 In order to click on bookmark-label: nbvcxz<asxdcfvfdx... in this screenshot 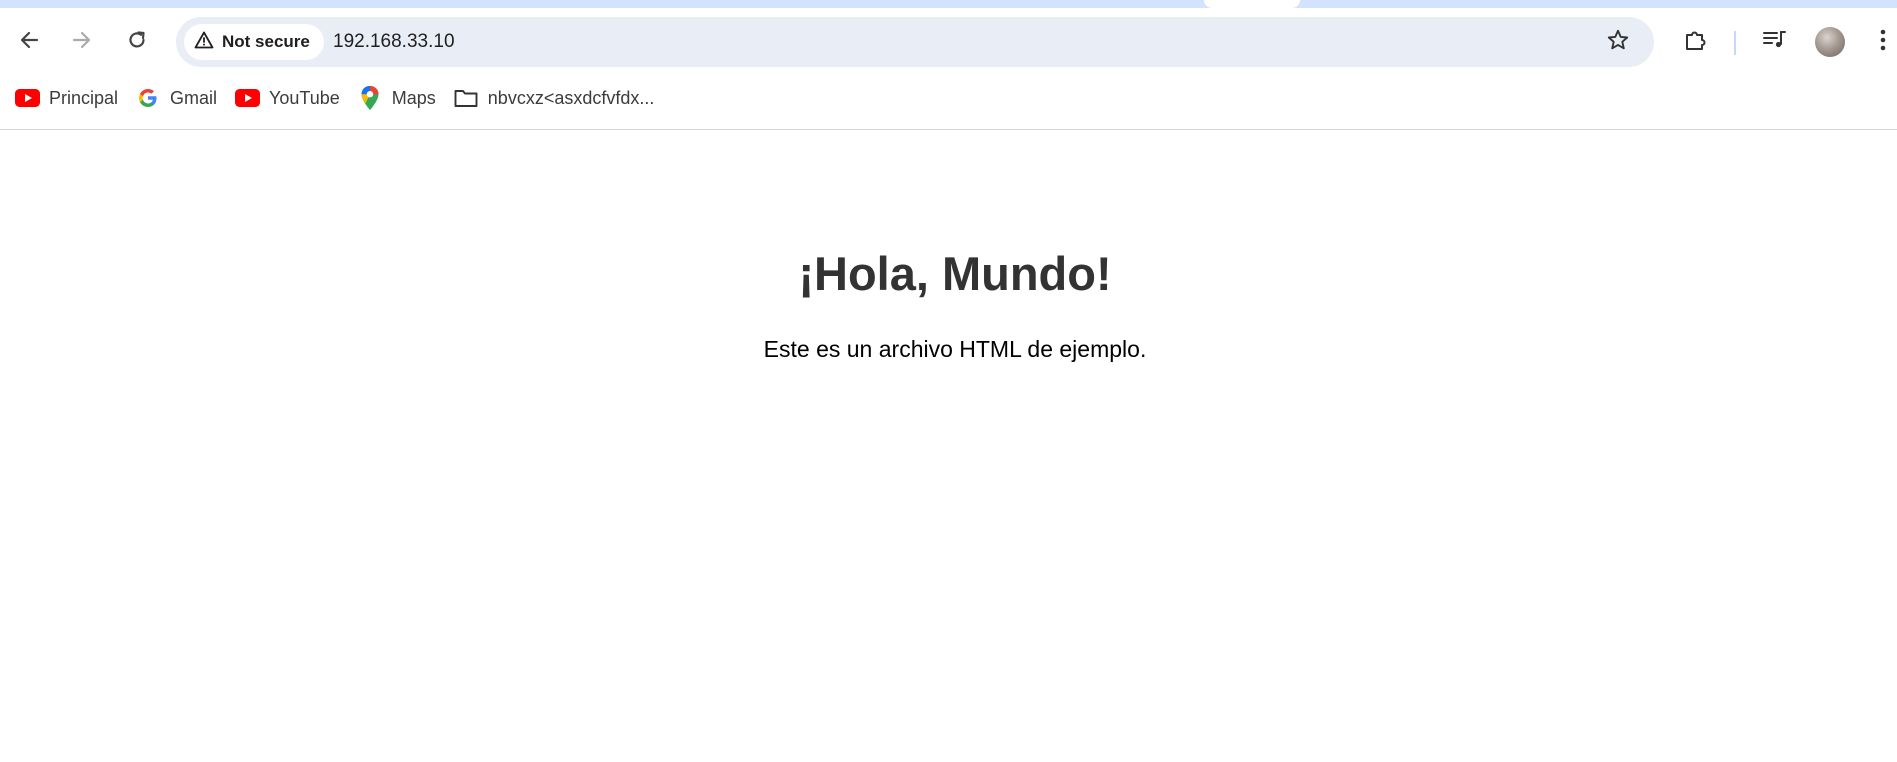, I will do `click(571, 97)`.